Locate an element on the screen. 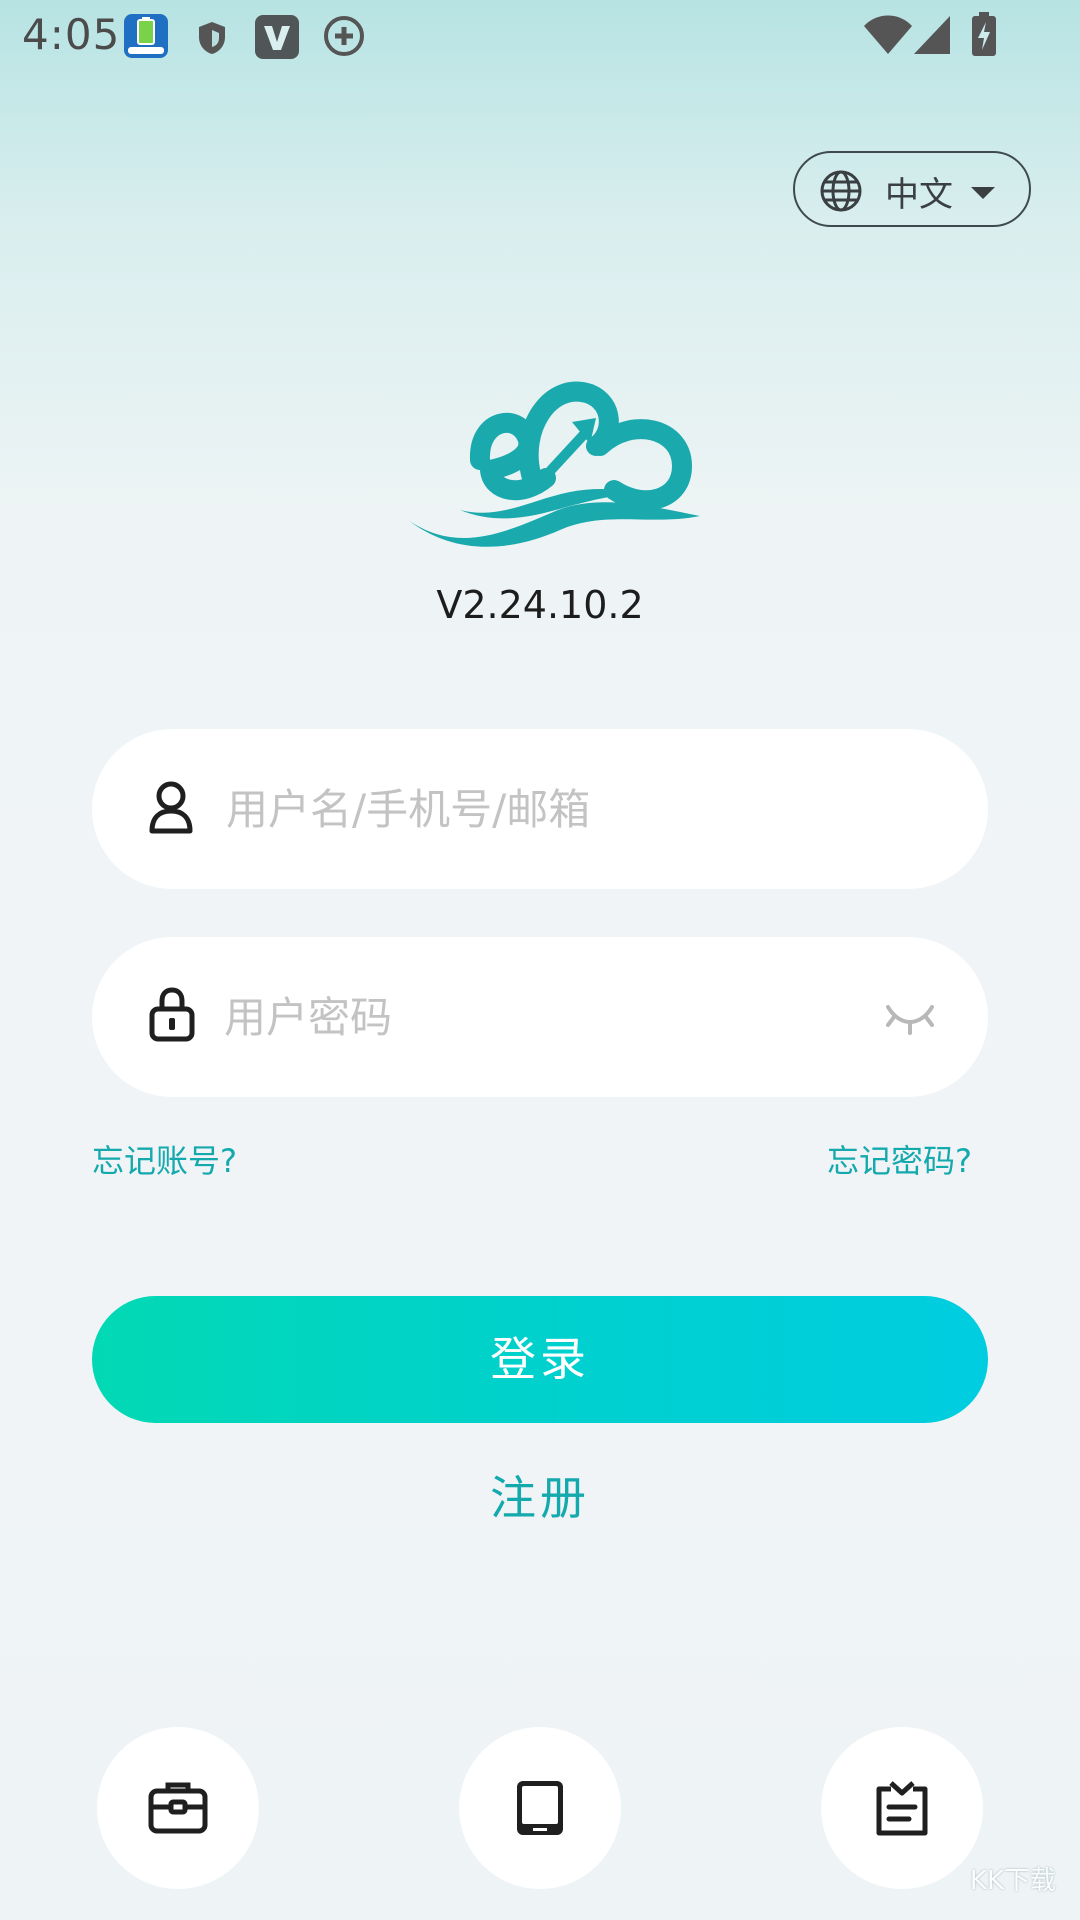 The image size is (1080, 1920). username-field-container is located at coordinates (540, 809).